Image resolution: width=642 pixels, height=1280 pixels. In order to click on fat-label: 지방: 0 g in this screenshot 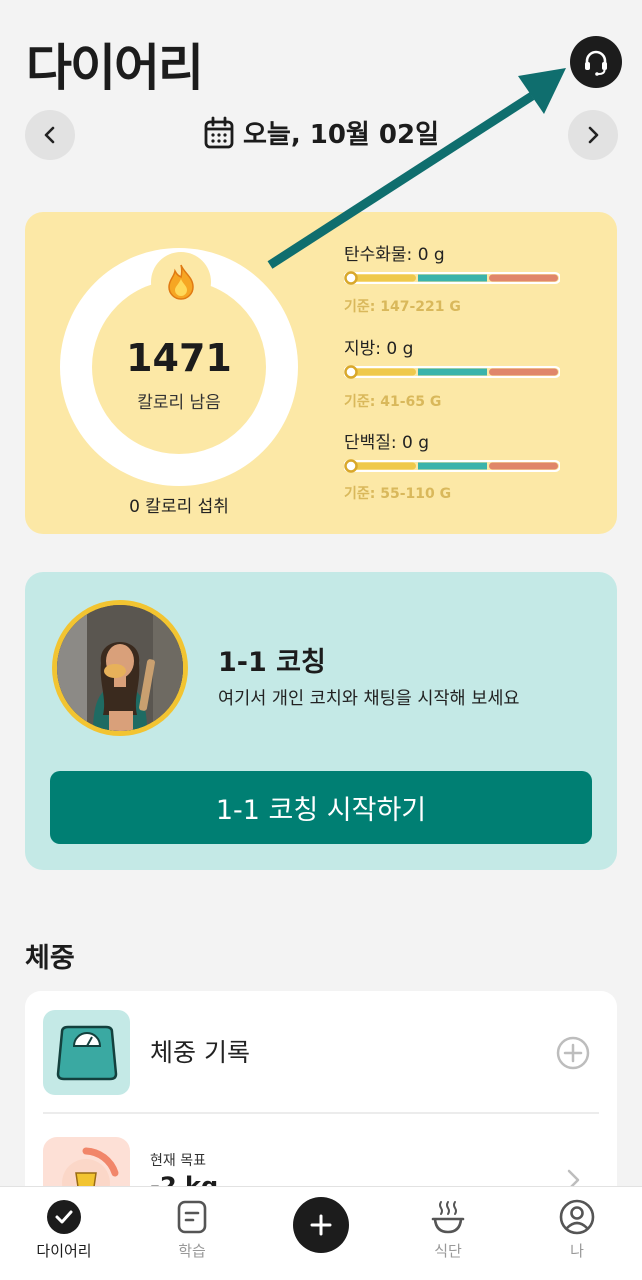, I will do `click(379, 349)`.